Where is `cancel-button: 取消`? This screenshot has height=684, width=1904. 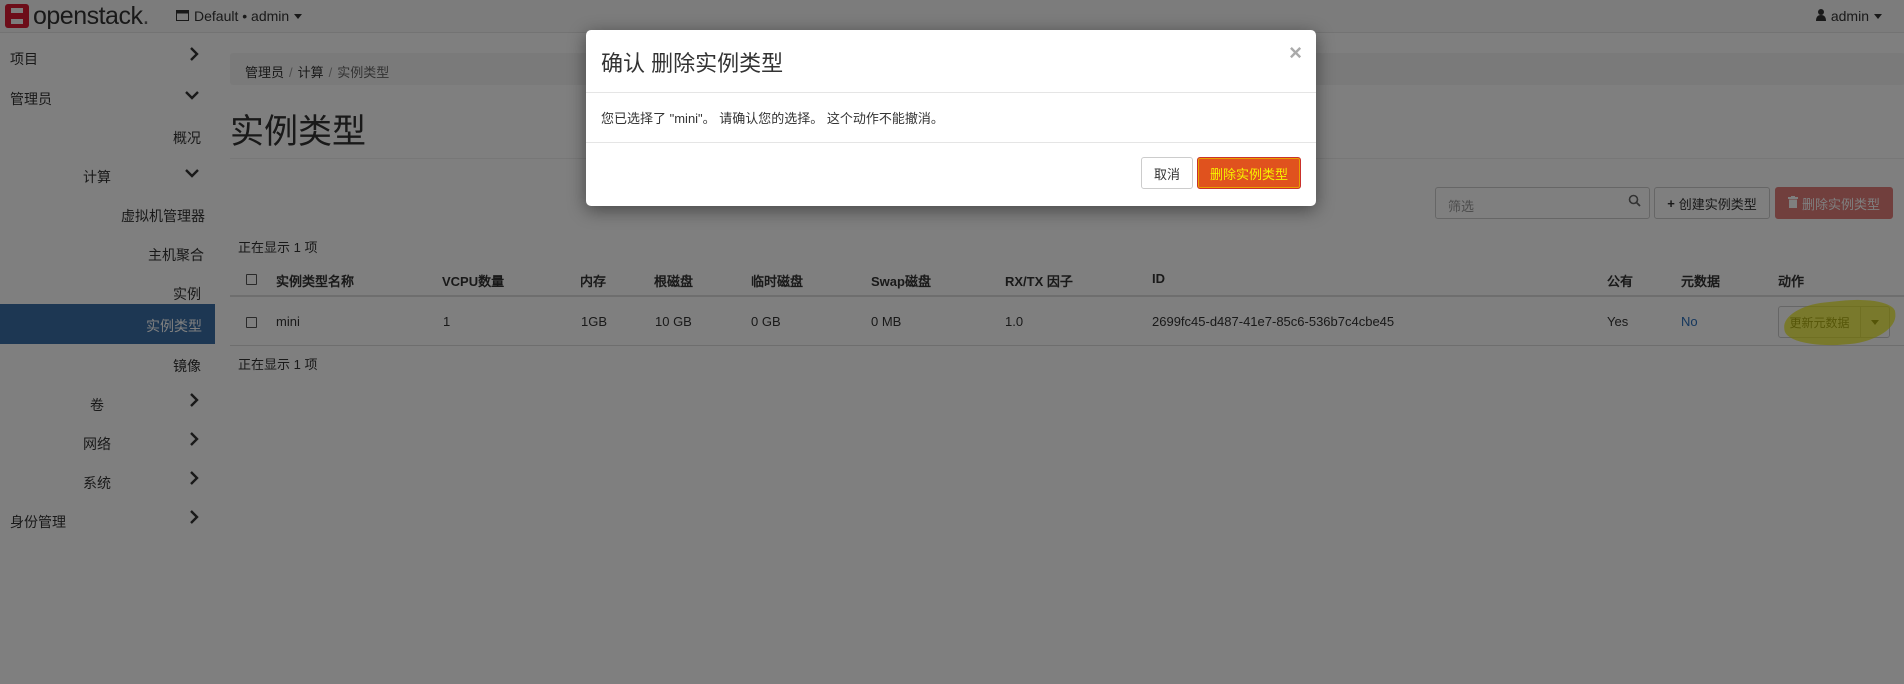 cancel-button: 取消 is located at coordinates (1167, 173).